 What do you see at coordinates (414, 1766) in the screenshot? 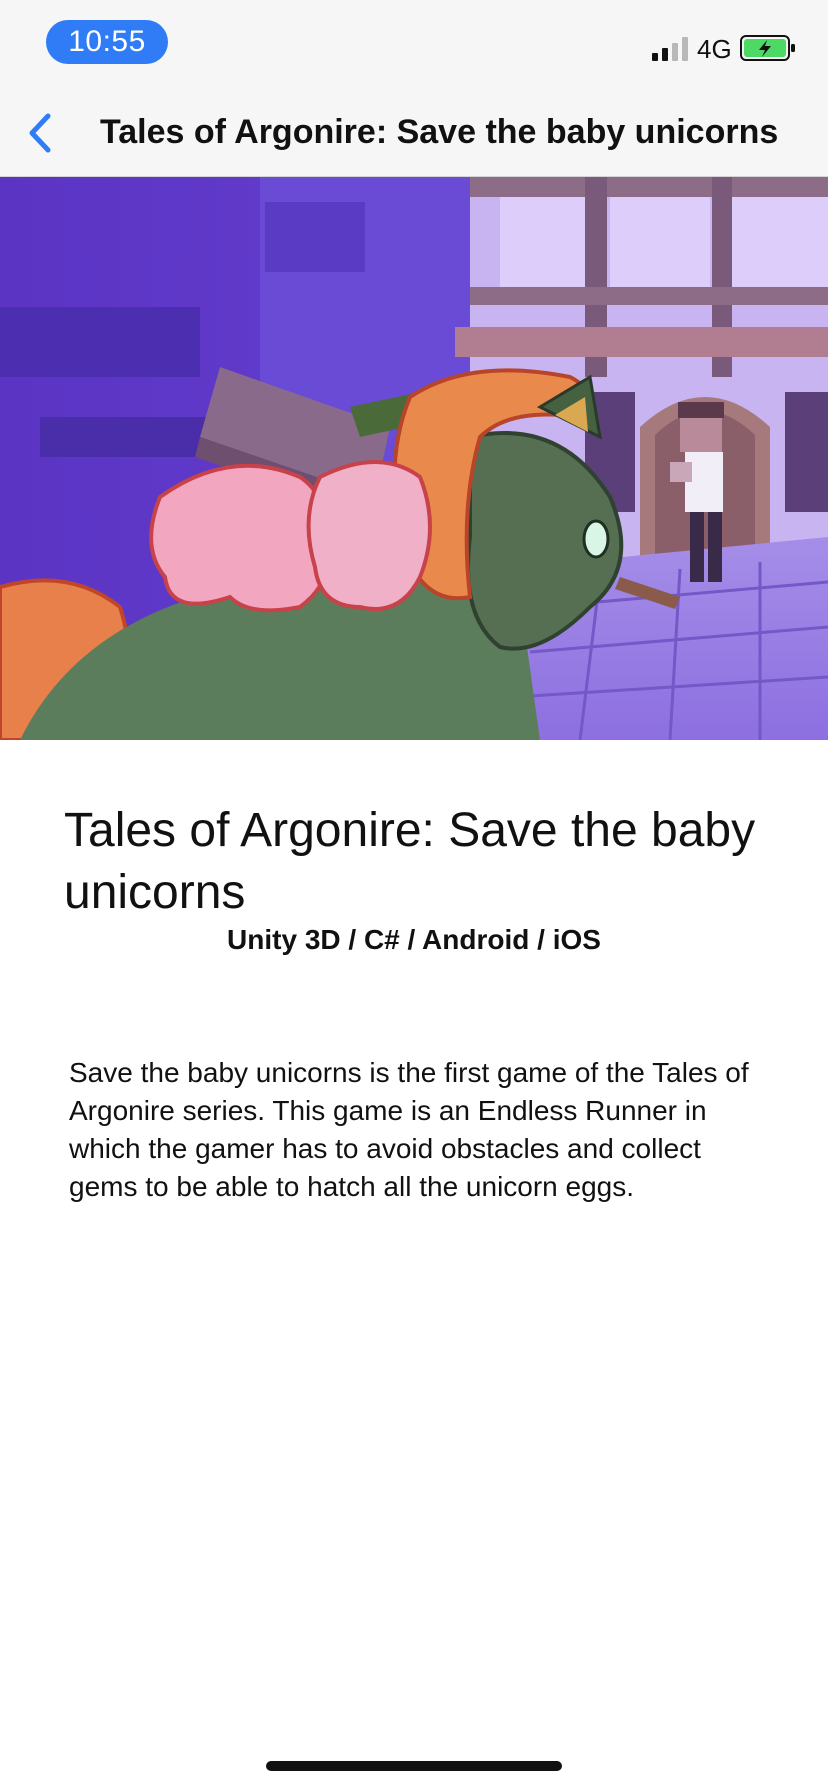
I see `home-indicator` at bounding box center [414, 1766].